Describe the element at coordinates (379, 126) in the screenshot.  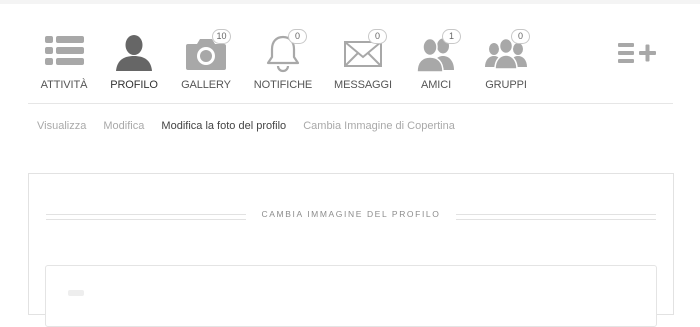
I see `subnav-cambia-copertina: Cambia Immagine di Copertina` at that location.